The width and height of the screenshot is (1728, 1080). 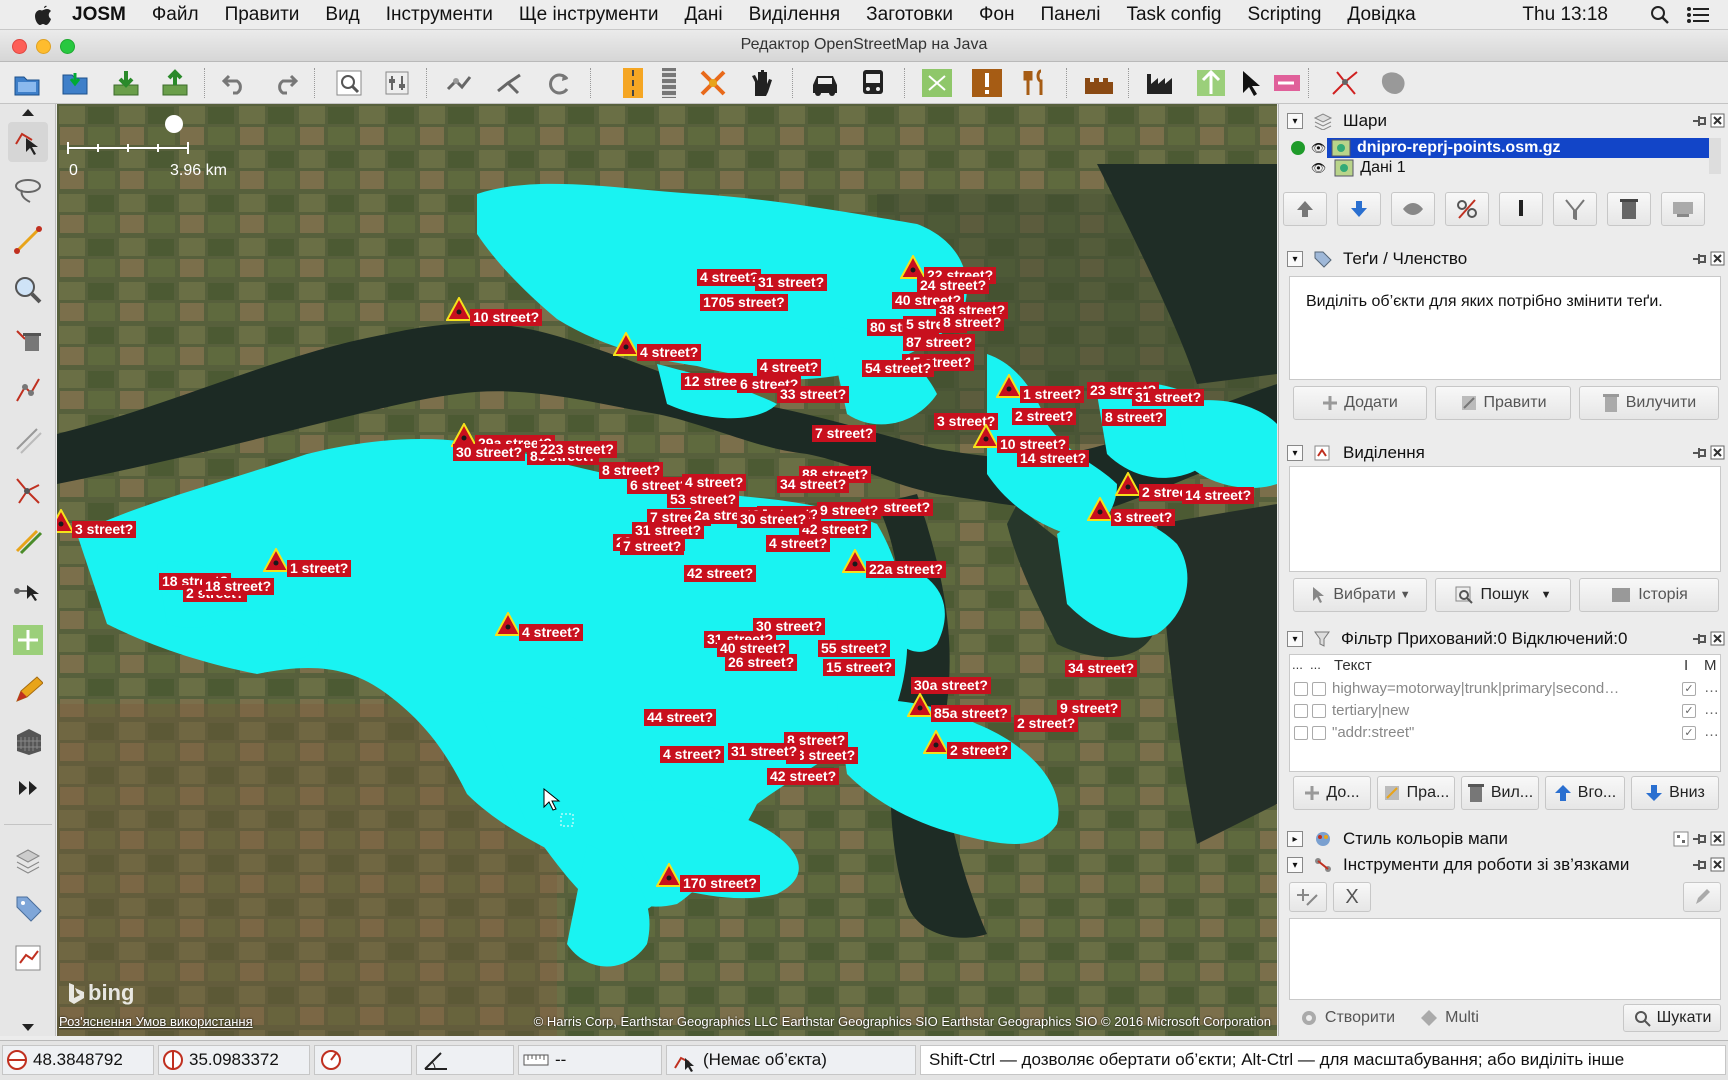 What do you see at coordinates (175, 15) in the screenshot?
I see `menu-file: Файл` at bounding box center [175, 15].